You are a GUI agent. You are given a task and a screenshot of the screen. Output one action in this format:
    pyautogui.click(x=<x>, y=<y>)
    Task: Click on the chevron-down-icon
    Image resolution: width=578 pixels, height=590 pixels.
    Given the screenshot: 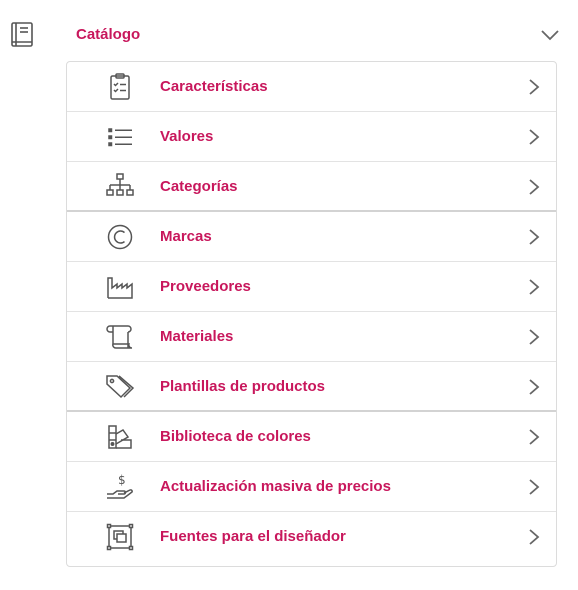 What is the action you would take?
    pyautogui.click(x=550, y=34)
    